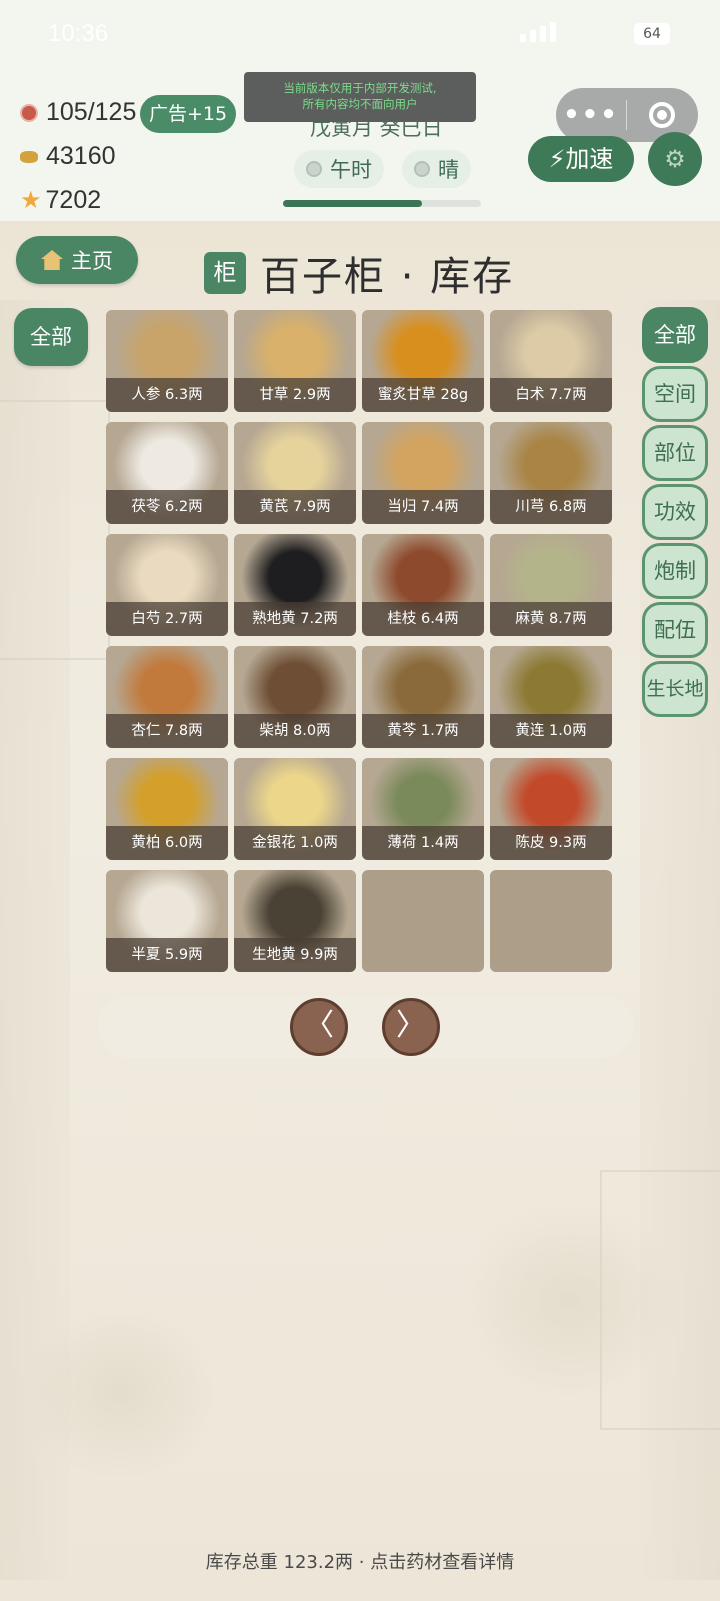 This screenshot has height=1601, width=720. Describe the element at coordinates (448, 170) in the screenshot. I see `weather-label: 晴` at that location.